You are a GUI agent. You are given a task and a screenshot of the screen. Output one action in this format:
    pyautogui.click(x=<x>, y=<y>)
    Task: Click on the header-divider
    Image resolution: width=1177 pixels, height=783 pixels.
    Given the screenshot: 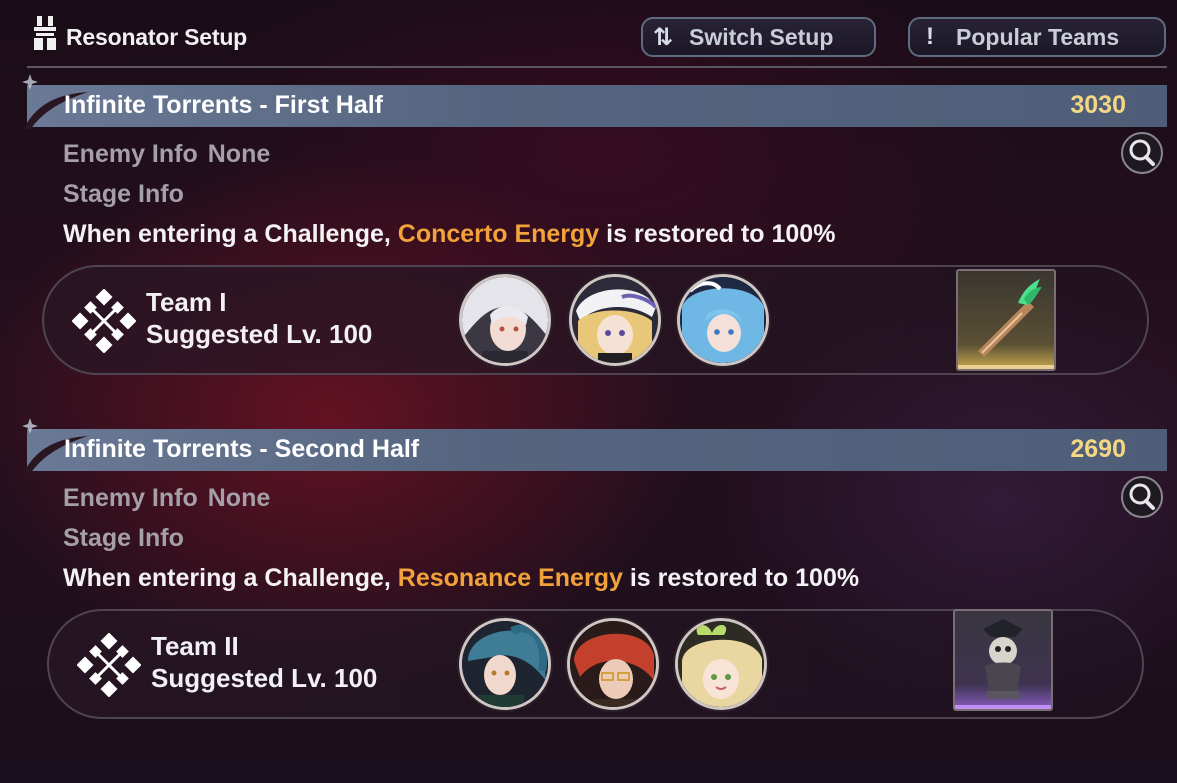 What is the action you would take?
    pyautogui.click(x=597, y=67)
    